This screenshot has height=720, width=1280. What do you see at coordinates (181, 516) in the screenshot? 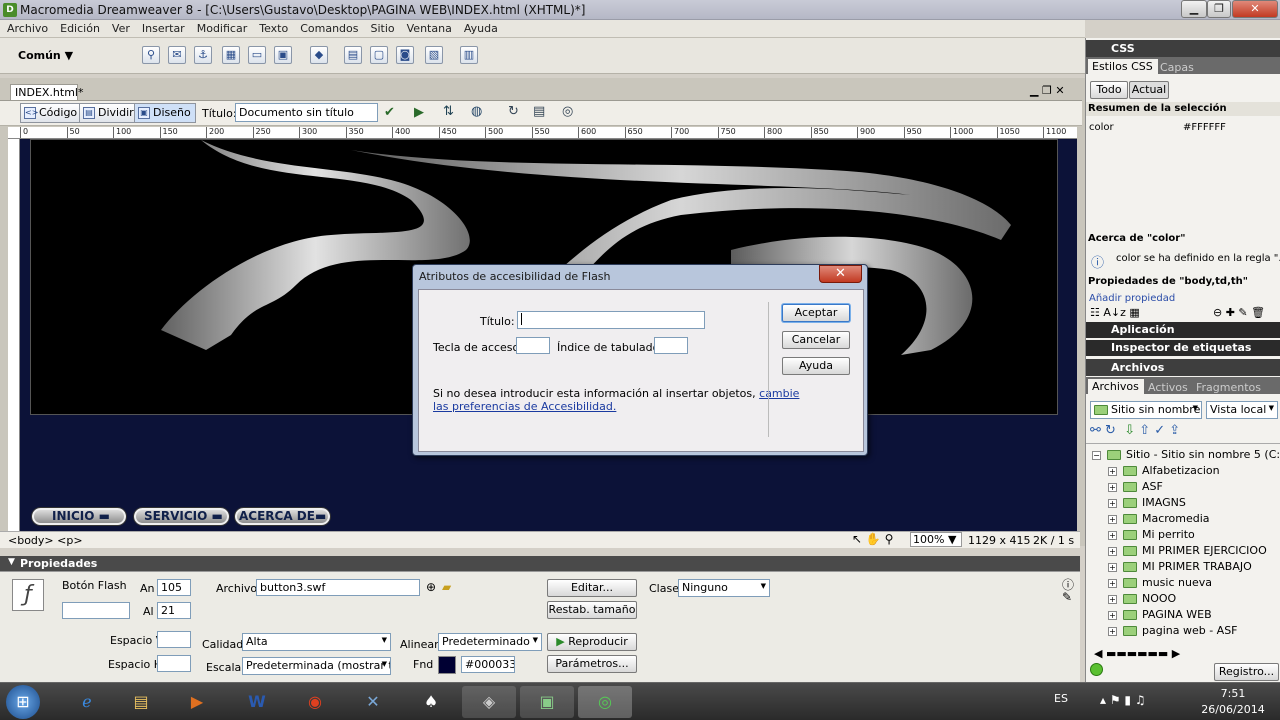
I see `servicio-nav-button: SERVICIO ▬` at bounding box center [181, 516].